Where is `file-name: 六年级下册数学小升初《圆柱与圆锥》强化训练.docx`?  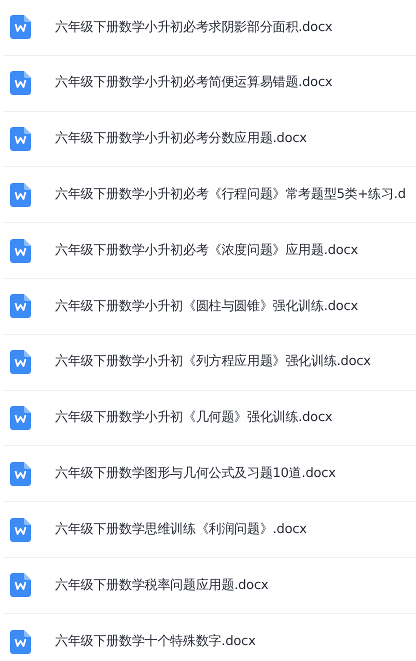
file-name: 六年级下册数学小升初《圆柱与圆锥》强化训练.docx is located at coordinates (206, 306).